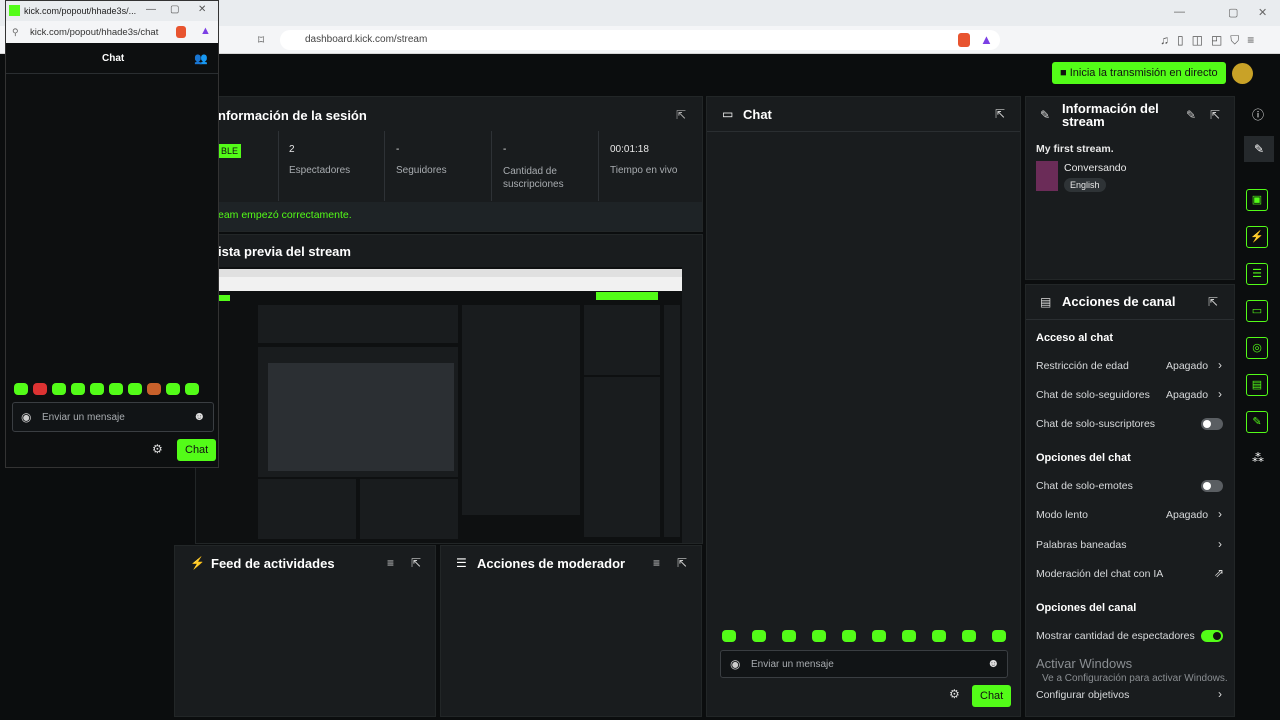  Describe the element at coordinates (201, 58) in the screenshot. I see `users-icon: 👥` at that location.